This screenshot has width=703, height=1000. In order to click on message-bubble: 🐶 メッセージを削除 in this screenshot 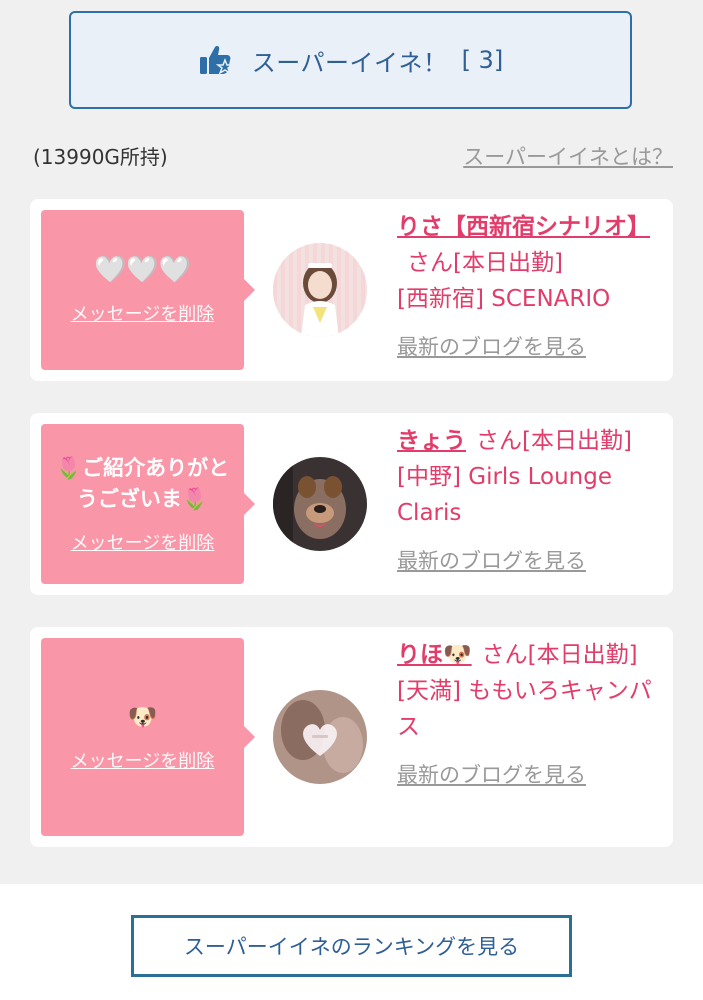, I will do `click(148, 737)`.